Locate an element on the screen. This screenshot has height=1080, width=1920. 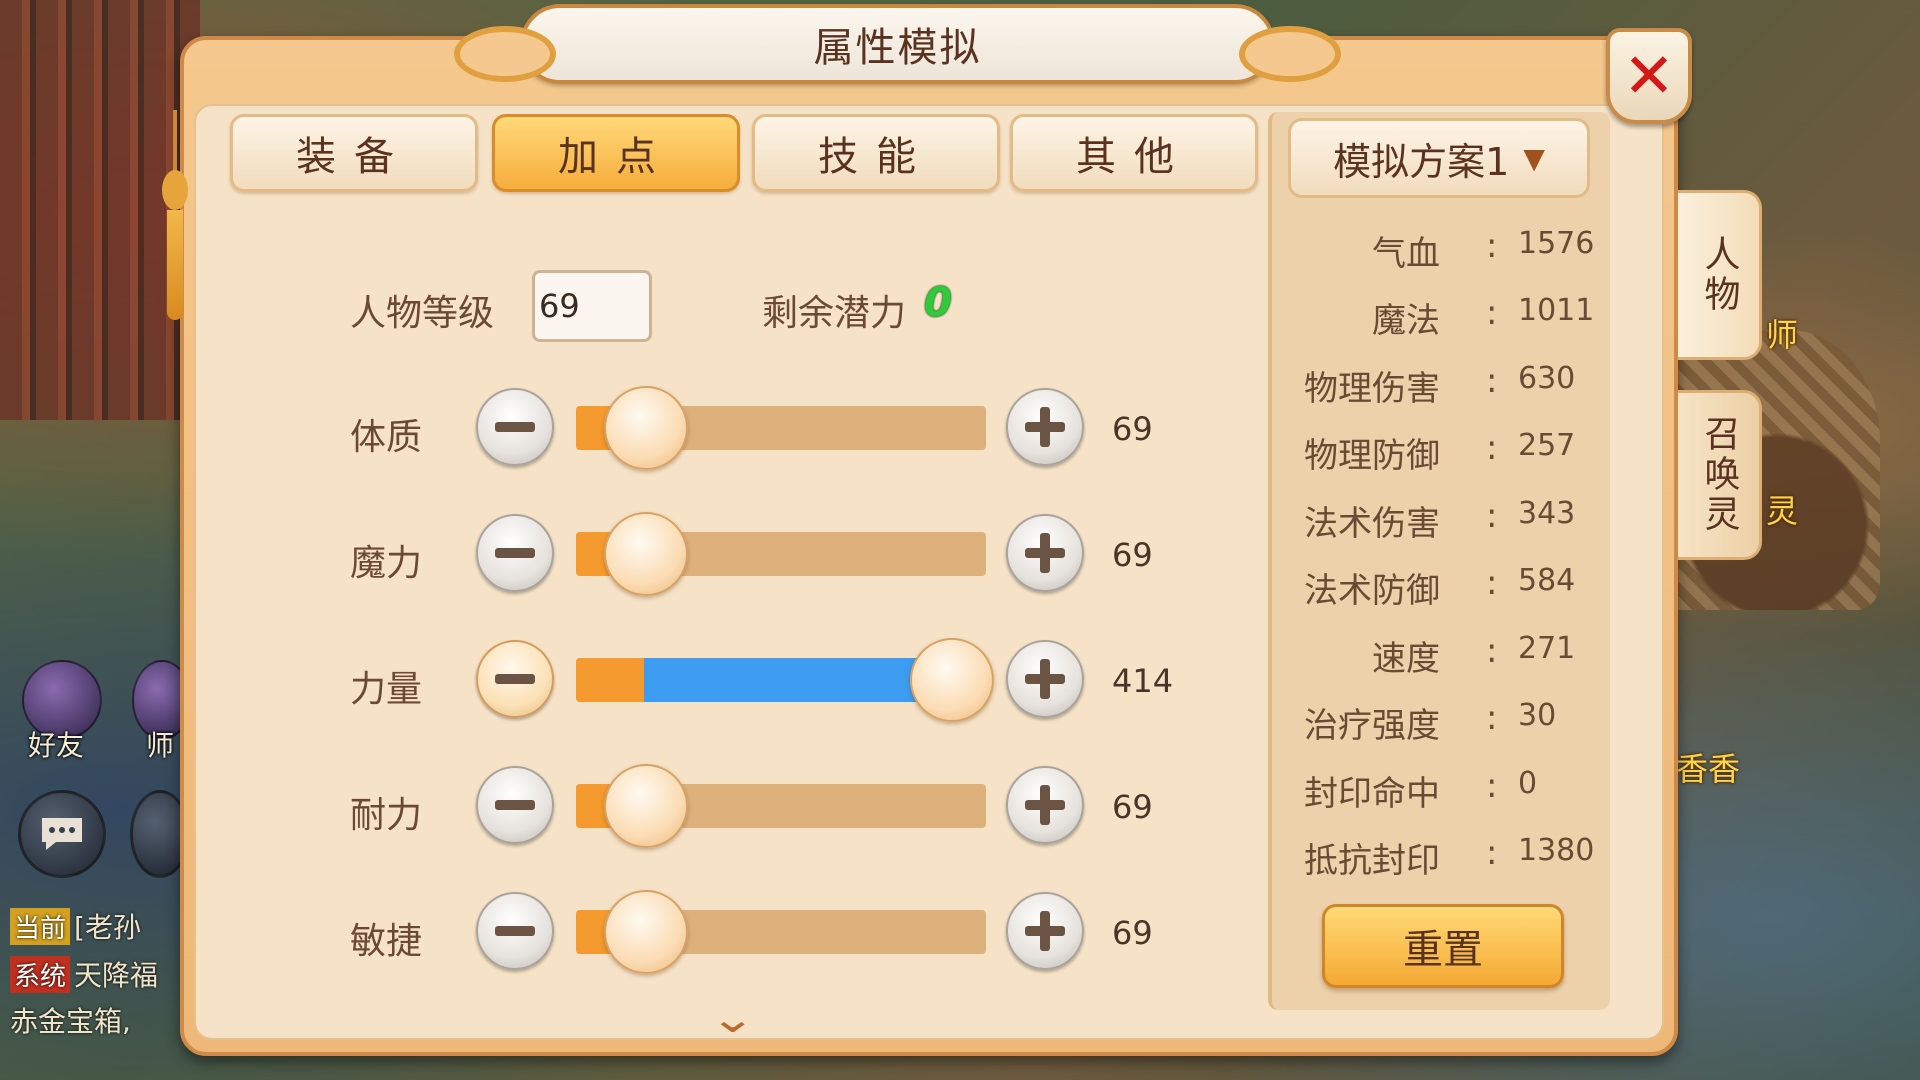
stat-label: 封印命中 is located at coordinates (1372, 794).